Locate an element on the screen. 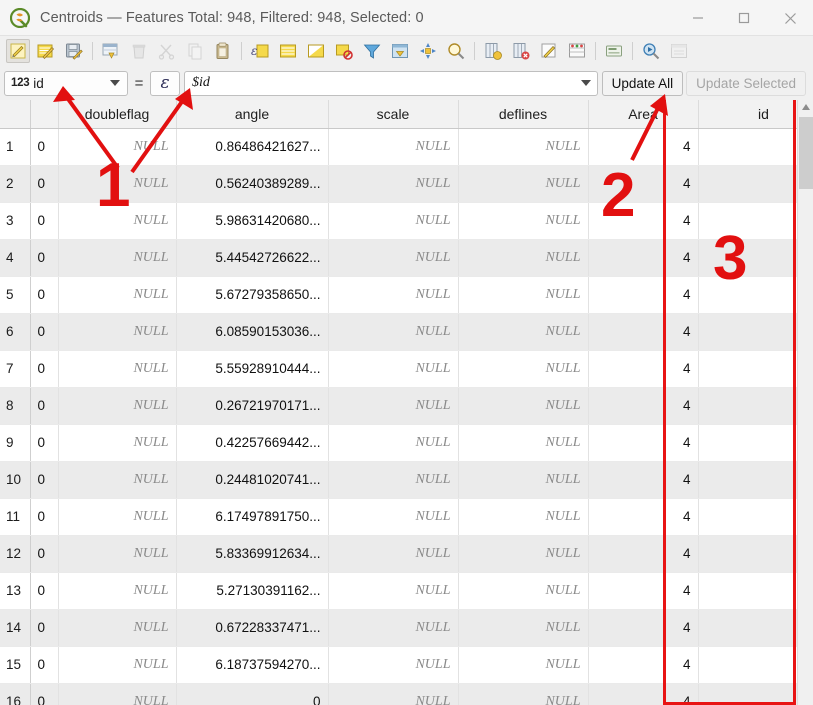 The height and width of the screenshot is (705, 813). column-header-area: Area is located at coordinates (643, 114).